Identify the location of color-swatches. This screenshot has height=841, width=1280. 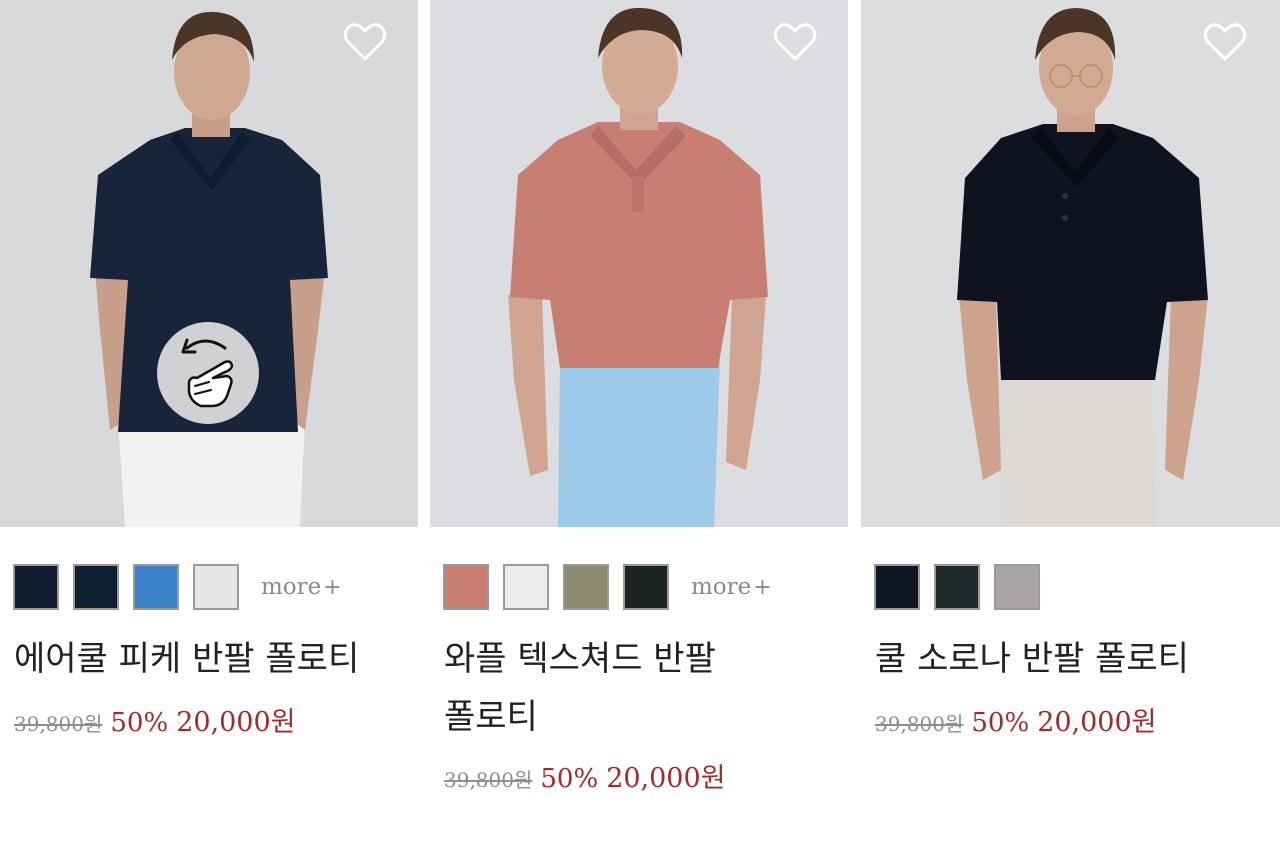
(964, 587).